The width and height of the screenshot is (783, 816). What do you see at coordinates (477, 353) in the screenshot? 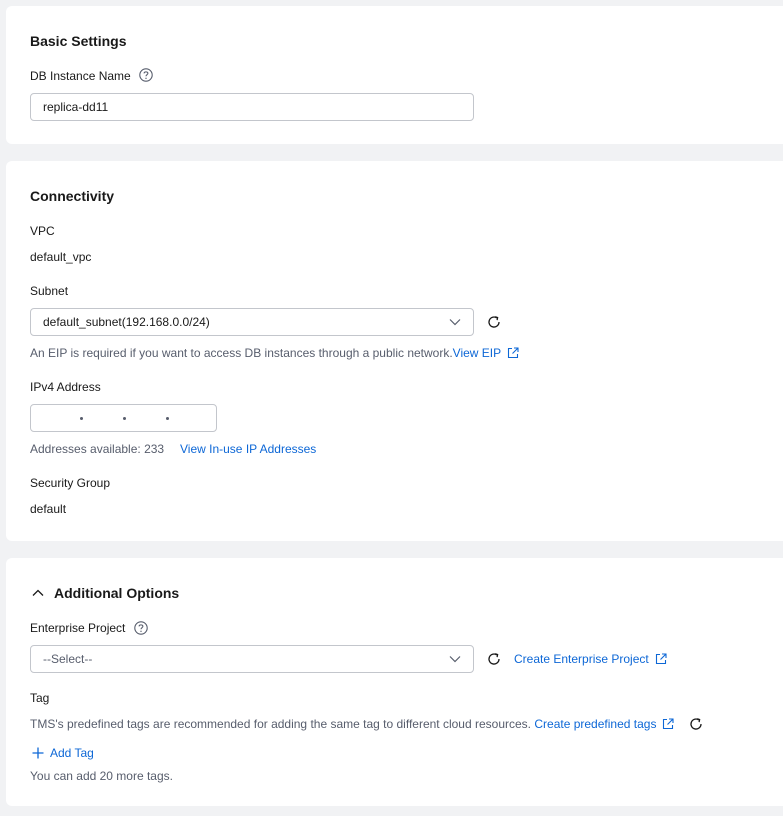
I see `view-eip-link-label: View EIP` at bounding box center [477, 353].